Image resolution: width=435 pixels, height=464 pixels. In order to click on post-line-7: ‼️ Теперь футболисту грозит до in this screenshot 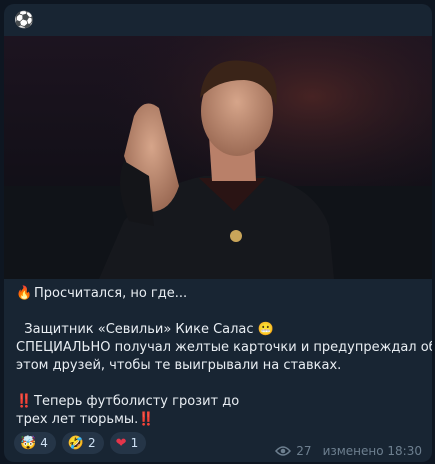, I will do `click(128, 401)`.